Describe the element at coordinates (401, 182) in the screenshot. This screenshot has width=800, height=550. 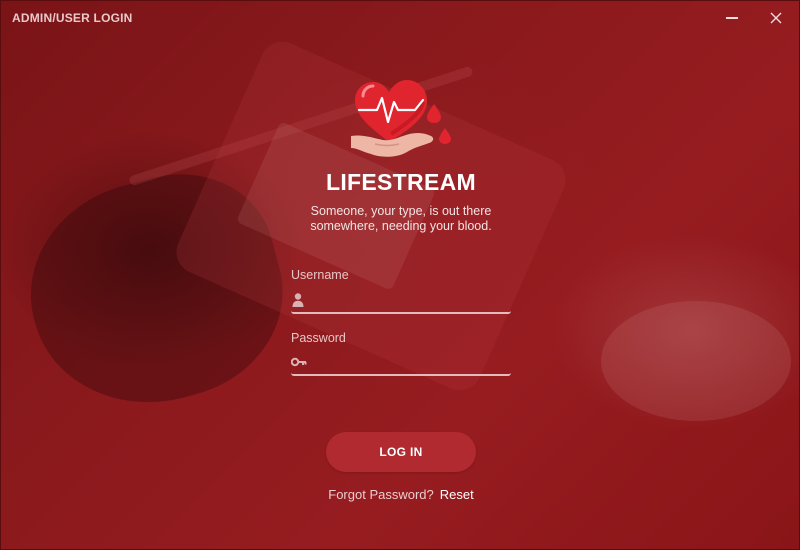
I see `app-name: LIFESTREAM` at that location.